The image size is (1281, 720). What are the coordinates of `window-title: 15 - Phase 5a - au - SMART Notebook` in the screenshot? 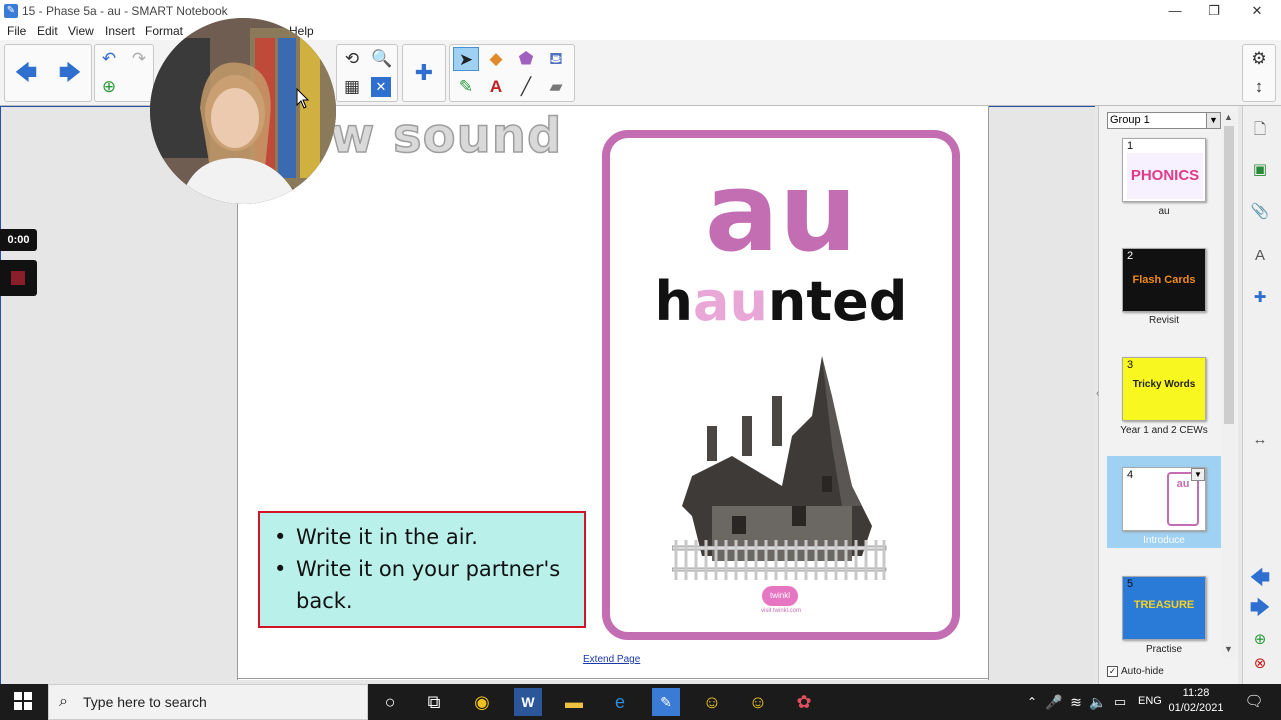 It's located at (125, 11).